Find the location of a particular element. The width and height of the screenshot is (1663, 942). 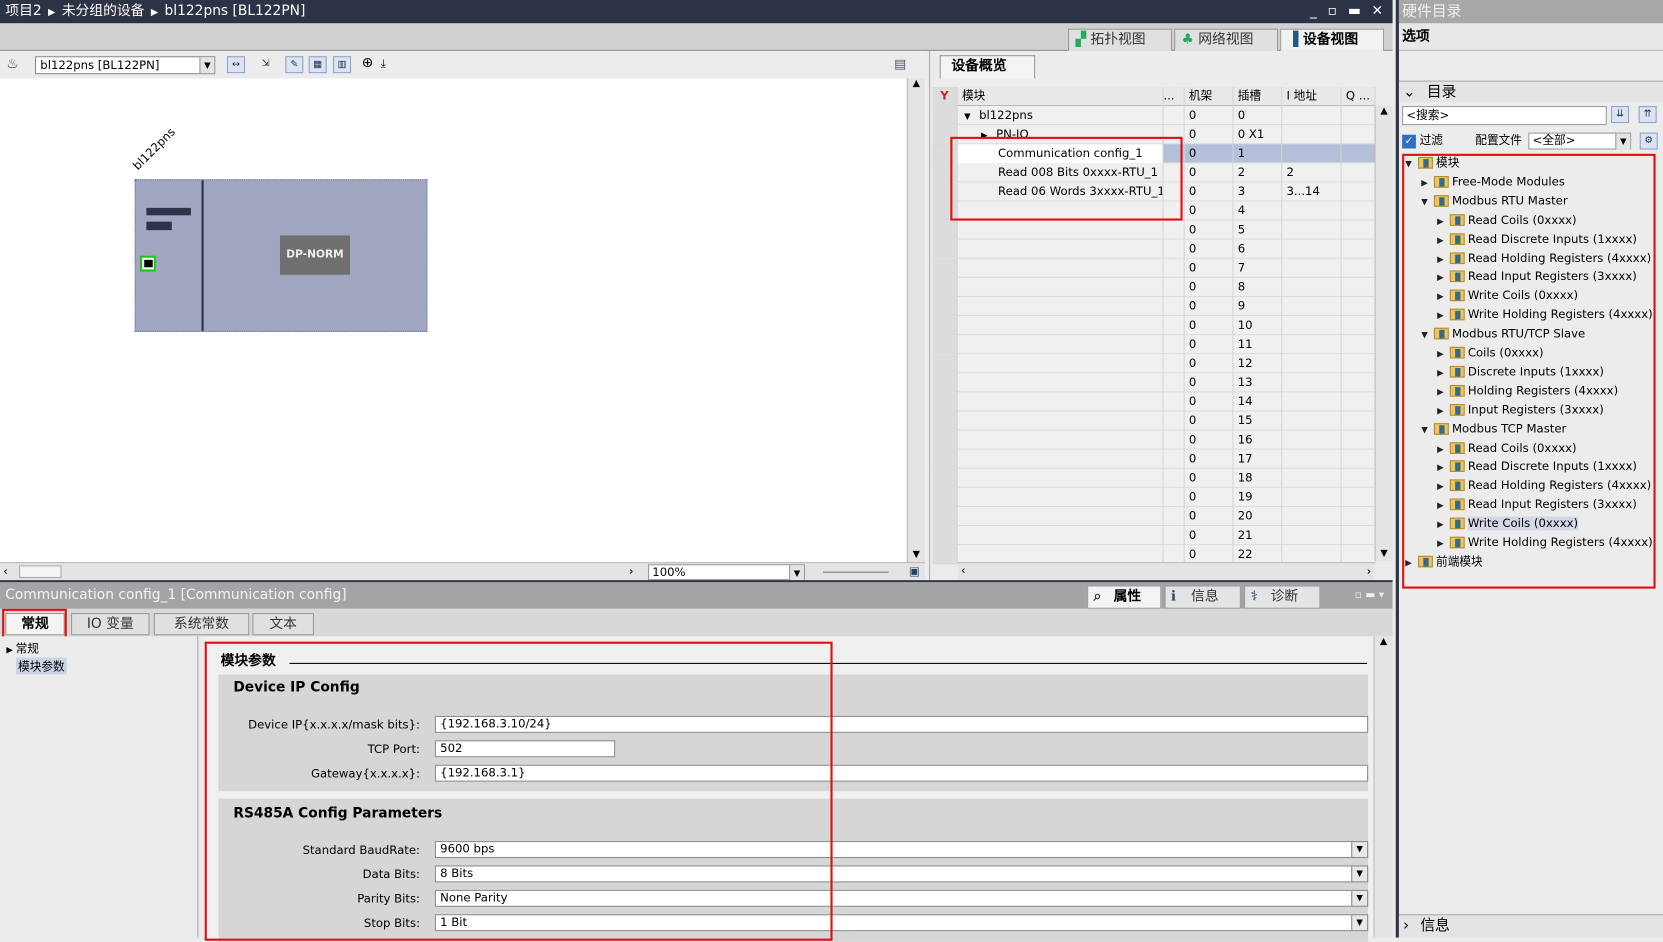

table-row: 09 is located at coordinates (1154, 306).